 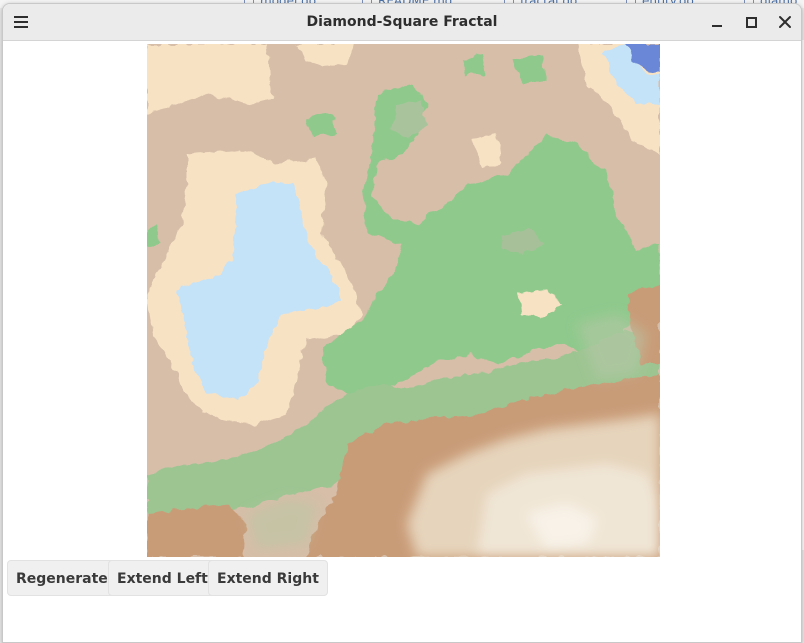 I want to click on maximize-button, so click(x=751, y=22).